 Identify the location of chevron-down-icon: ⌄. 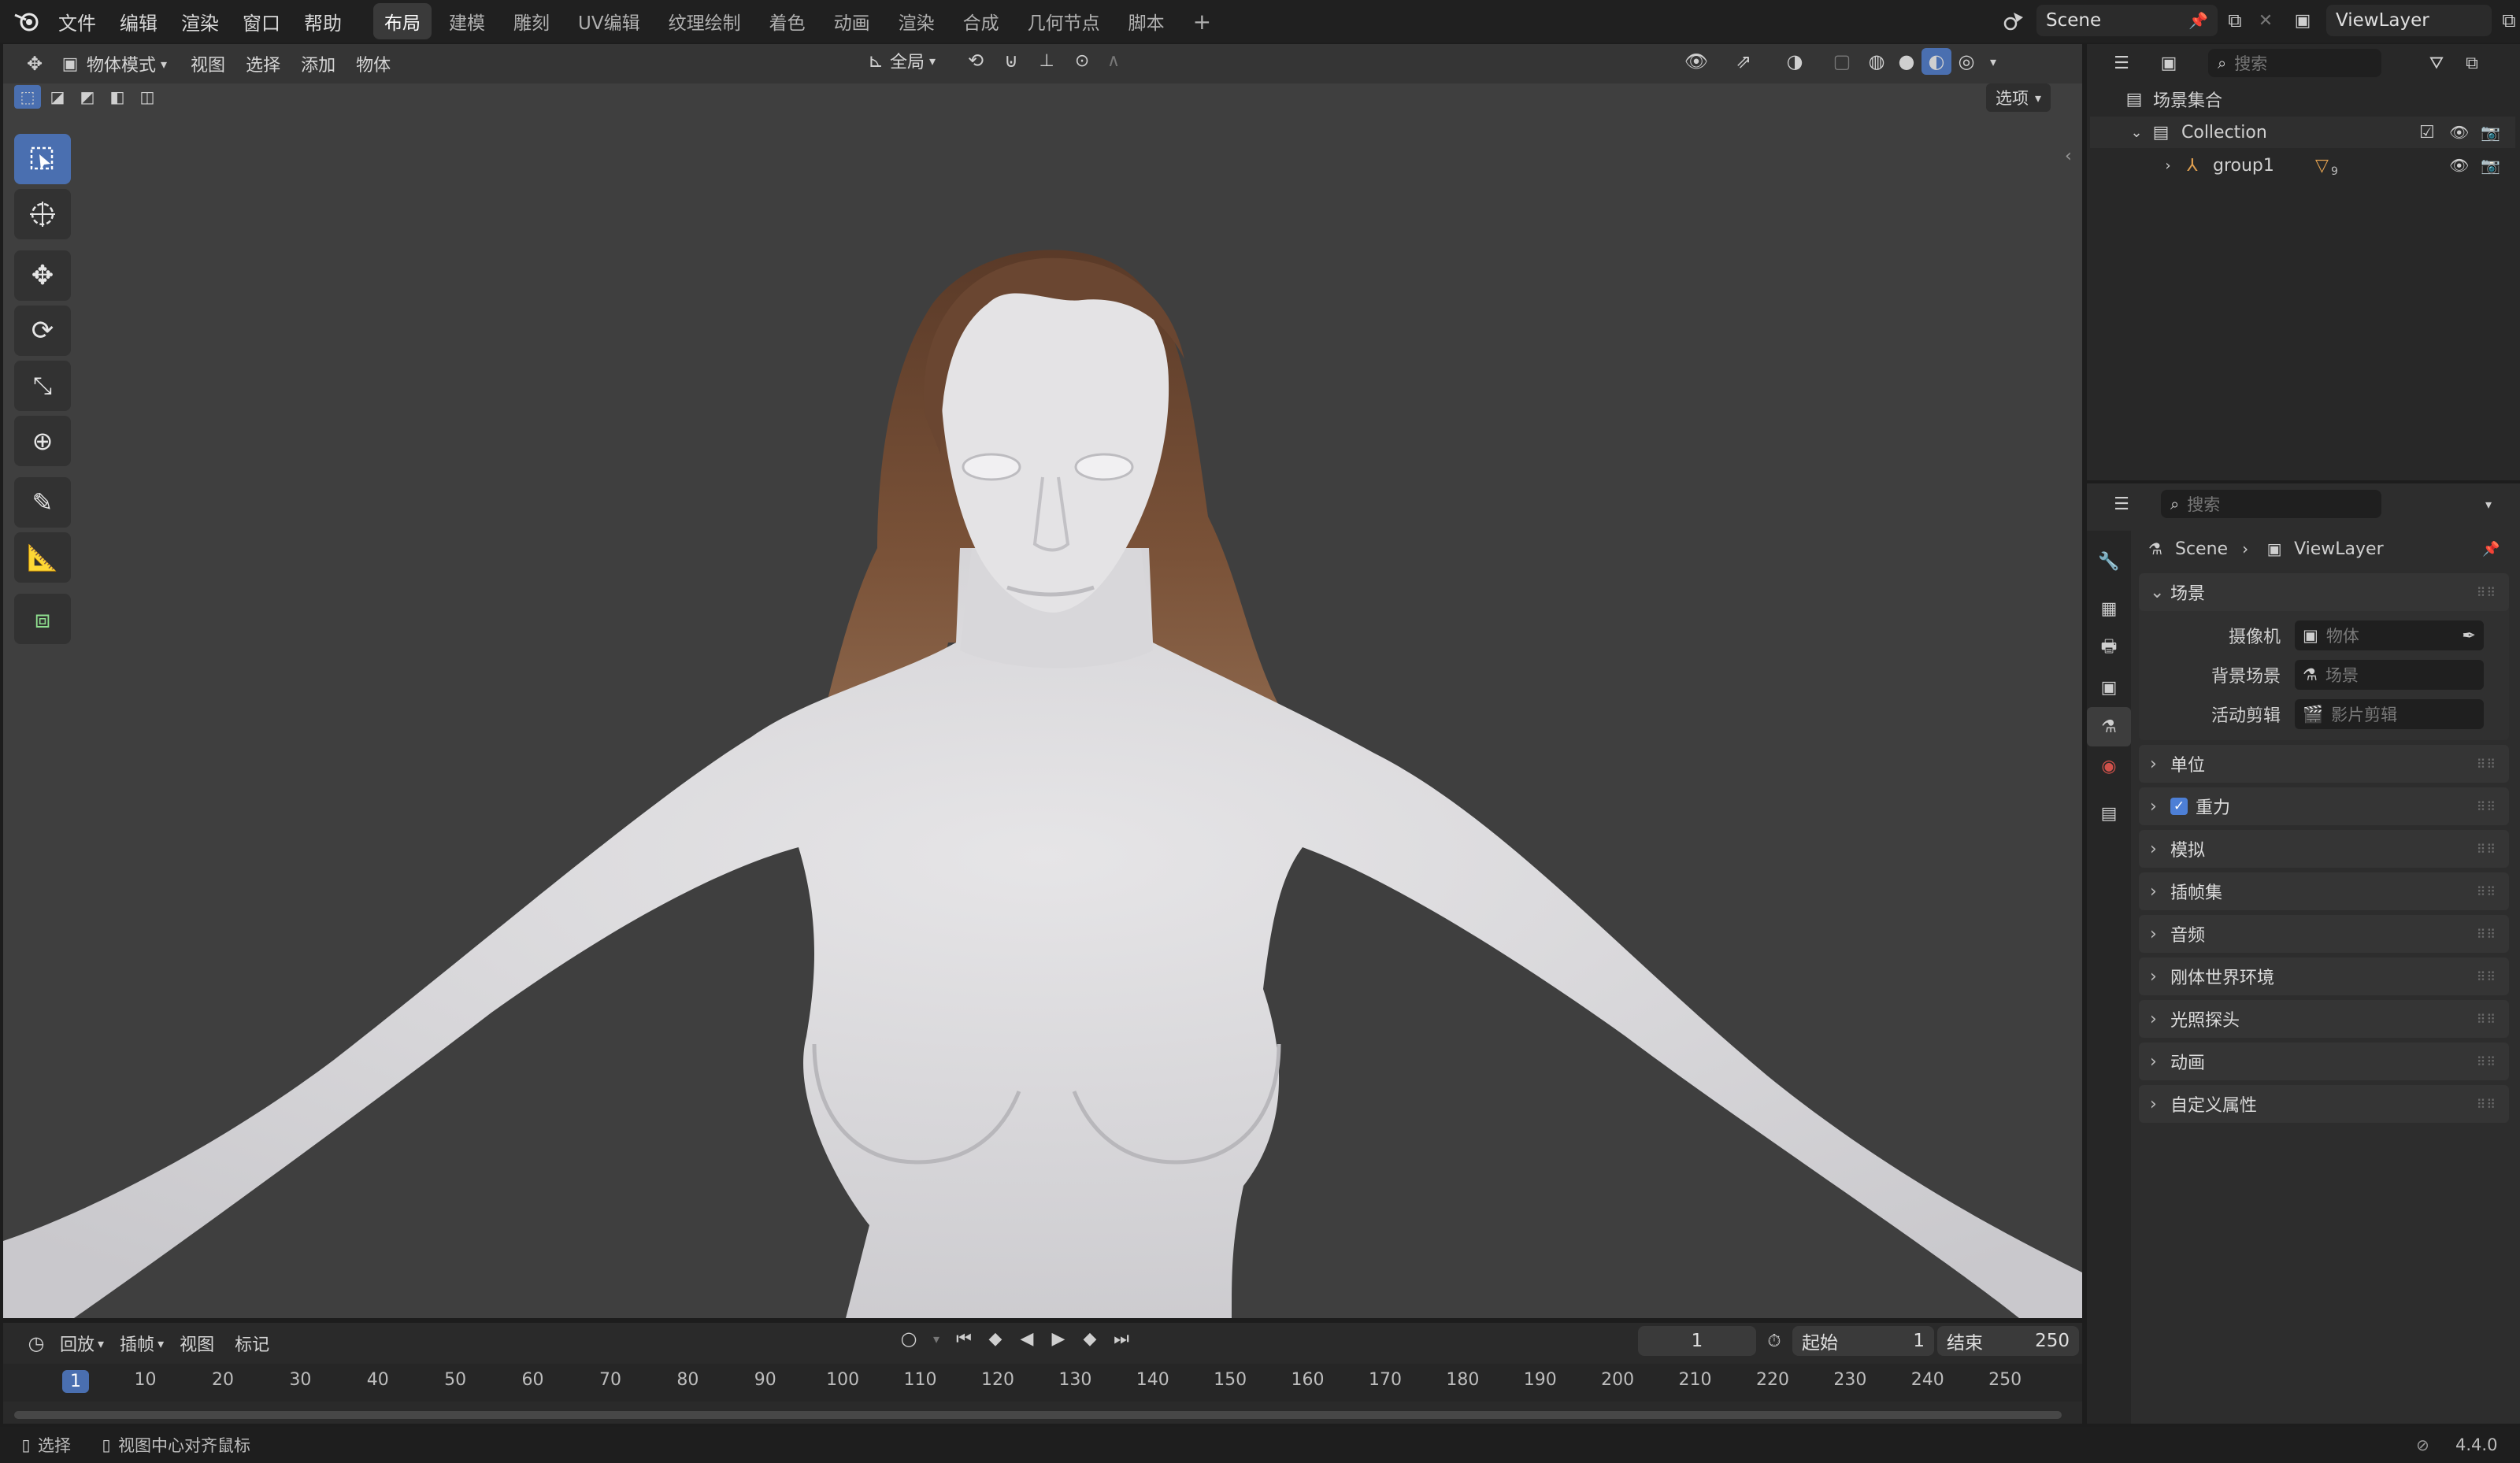
(2136, 132).